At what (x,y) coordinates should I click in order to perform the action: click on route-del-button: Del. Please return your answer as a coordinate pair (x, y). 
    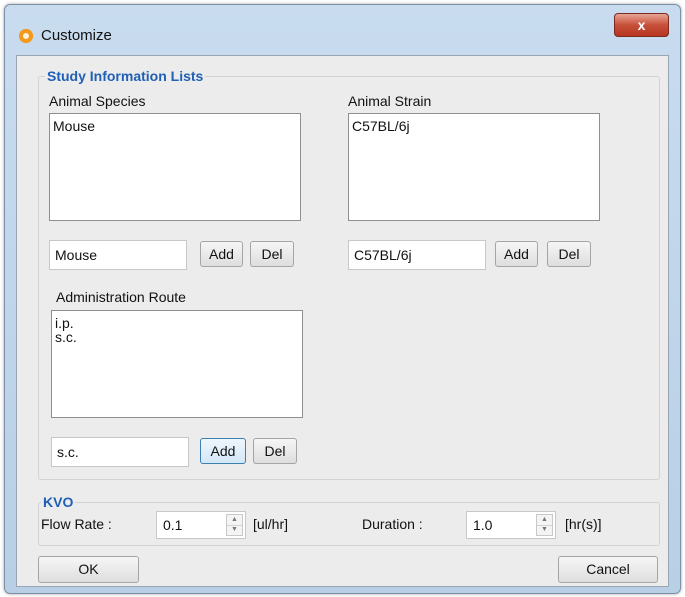
    Looking at the image, I should click on (275, 451).